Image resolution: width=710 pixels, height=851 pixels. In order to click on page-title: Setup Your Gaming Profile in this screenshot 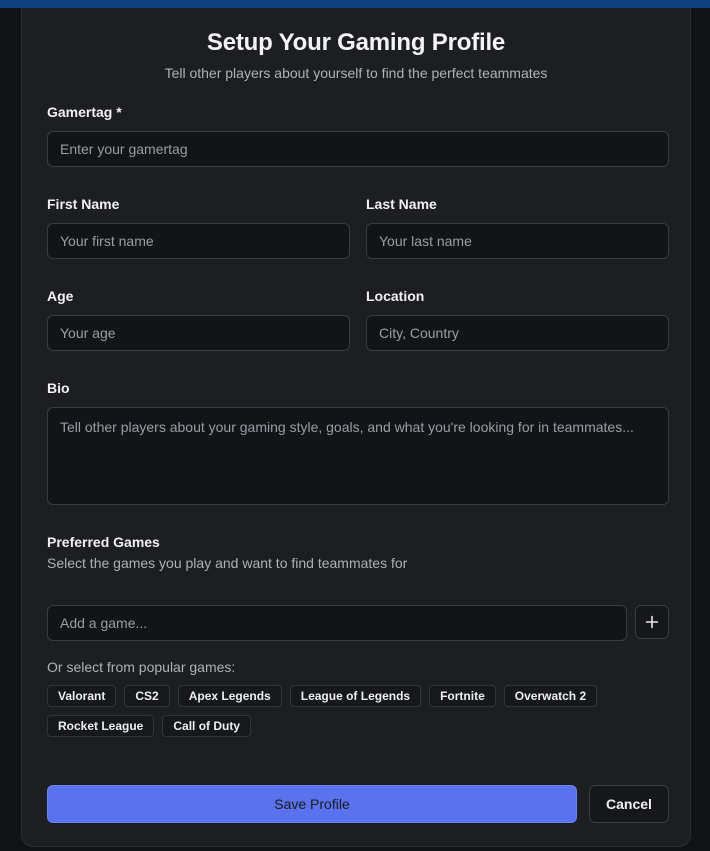, I will do `click(356, 42)`.